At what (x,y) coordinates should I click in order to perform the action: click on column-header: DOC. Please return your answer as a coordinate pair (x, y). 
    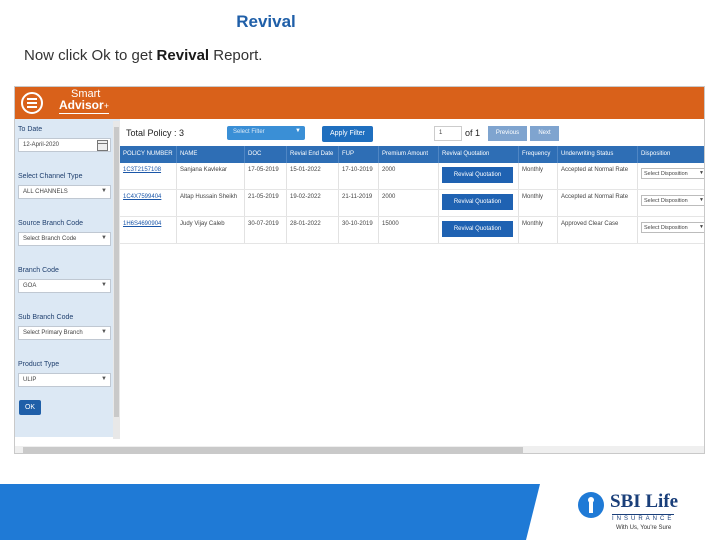
    Looking at the image, I should click on (266, 154).